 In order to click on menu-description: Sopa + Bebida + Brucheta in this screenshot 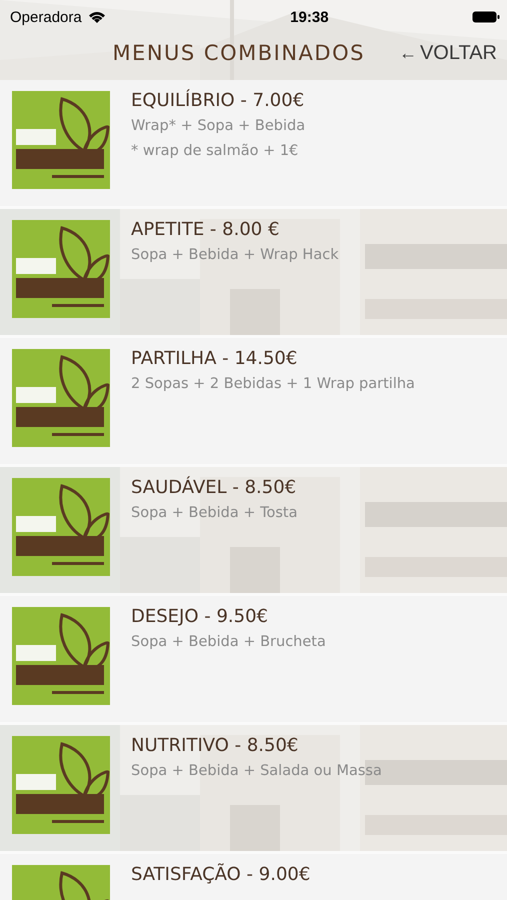, I will do `click(228, 642)`.